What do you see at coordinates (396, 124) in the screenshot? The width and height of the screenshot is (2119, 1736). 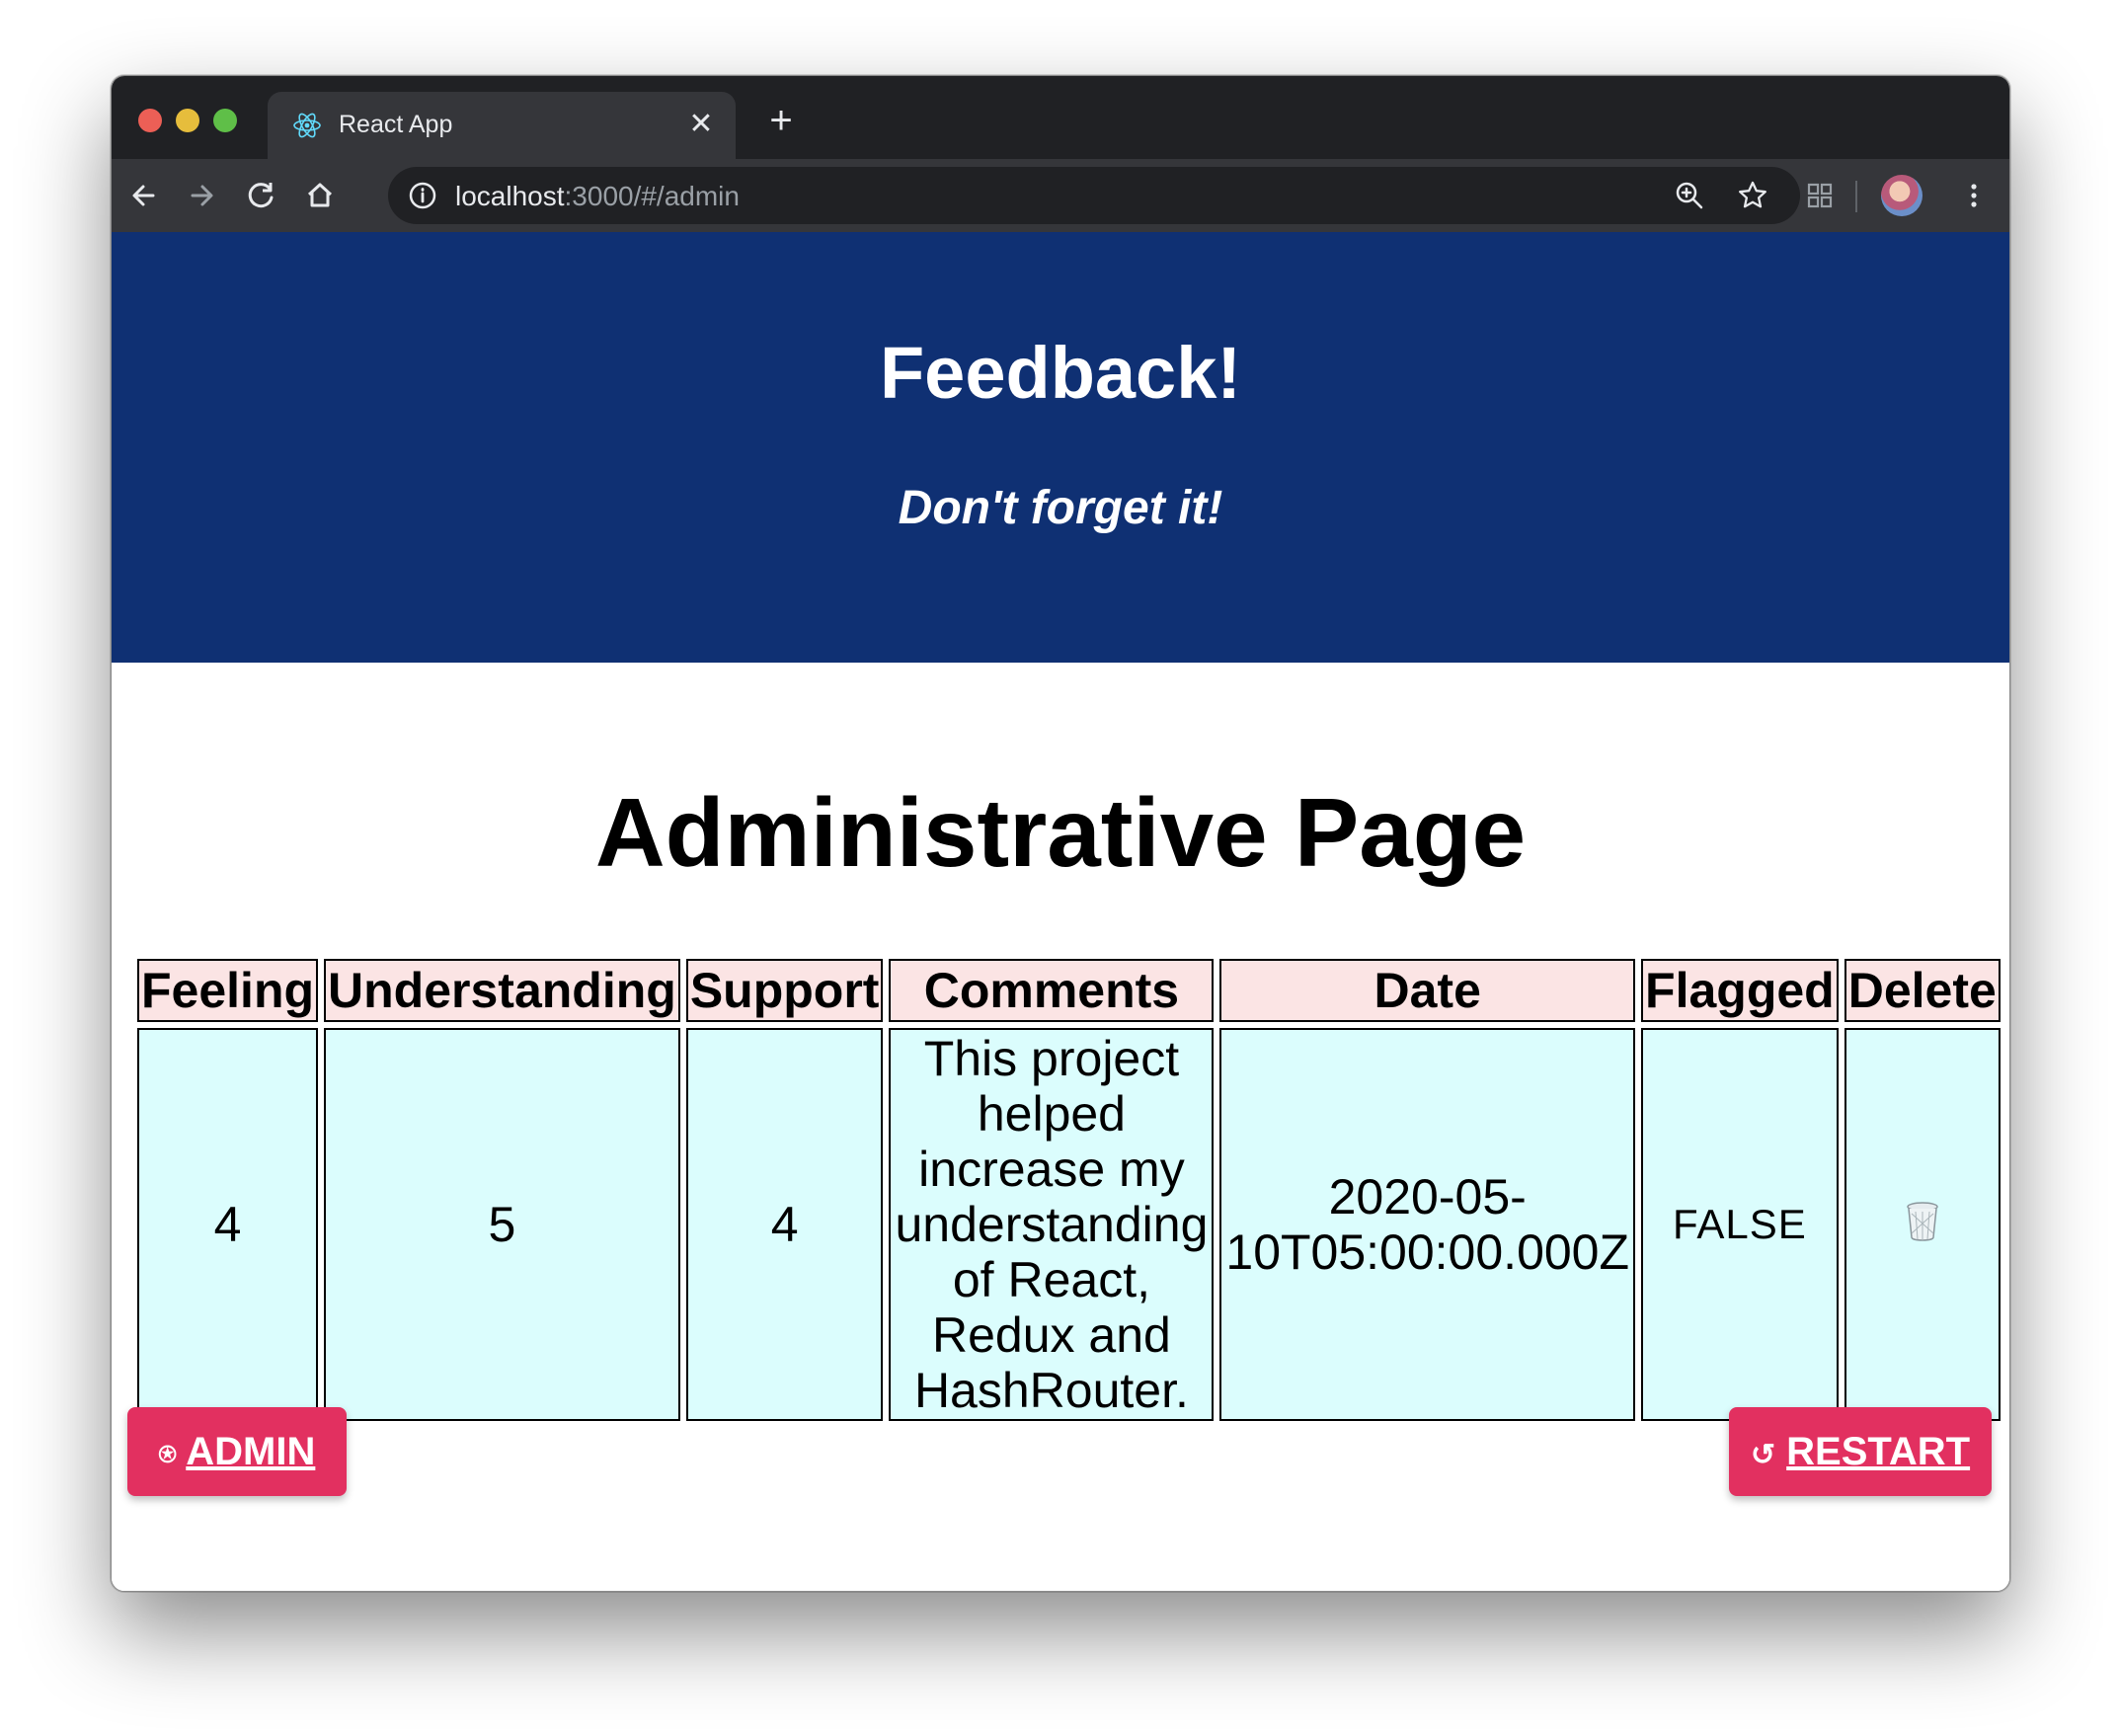 I see `tab-title: React App` at bounding box center [396, 124].